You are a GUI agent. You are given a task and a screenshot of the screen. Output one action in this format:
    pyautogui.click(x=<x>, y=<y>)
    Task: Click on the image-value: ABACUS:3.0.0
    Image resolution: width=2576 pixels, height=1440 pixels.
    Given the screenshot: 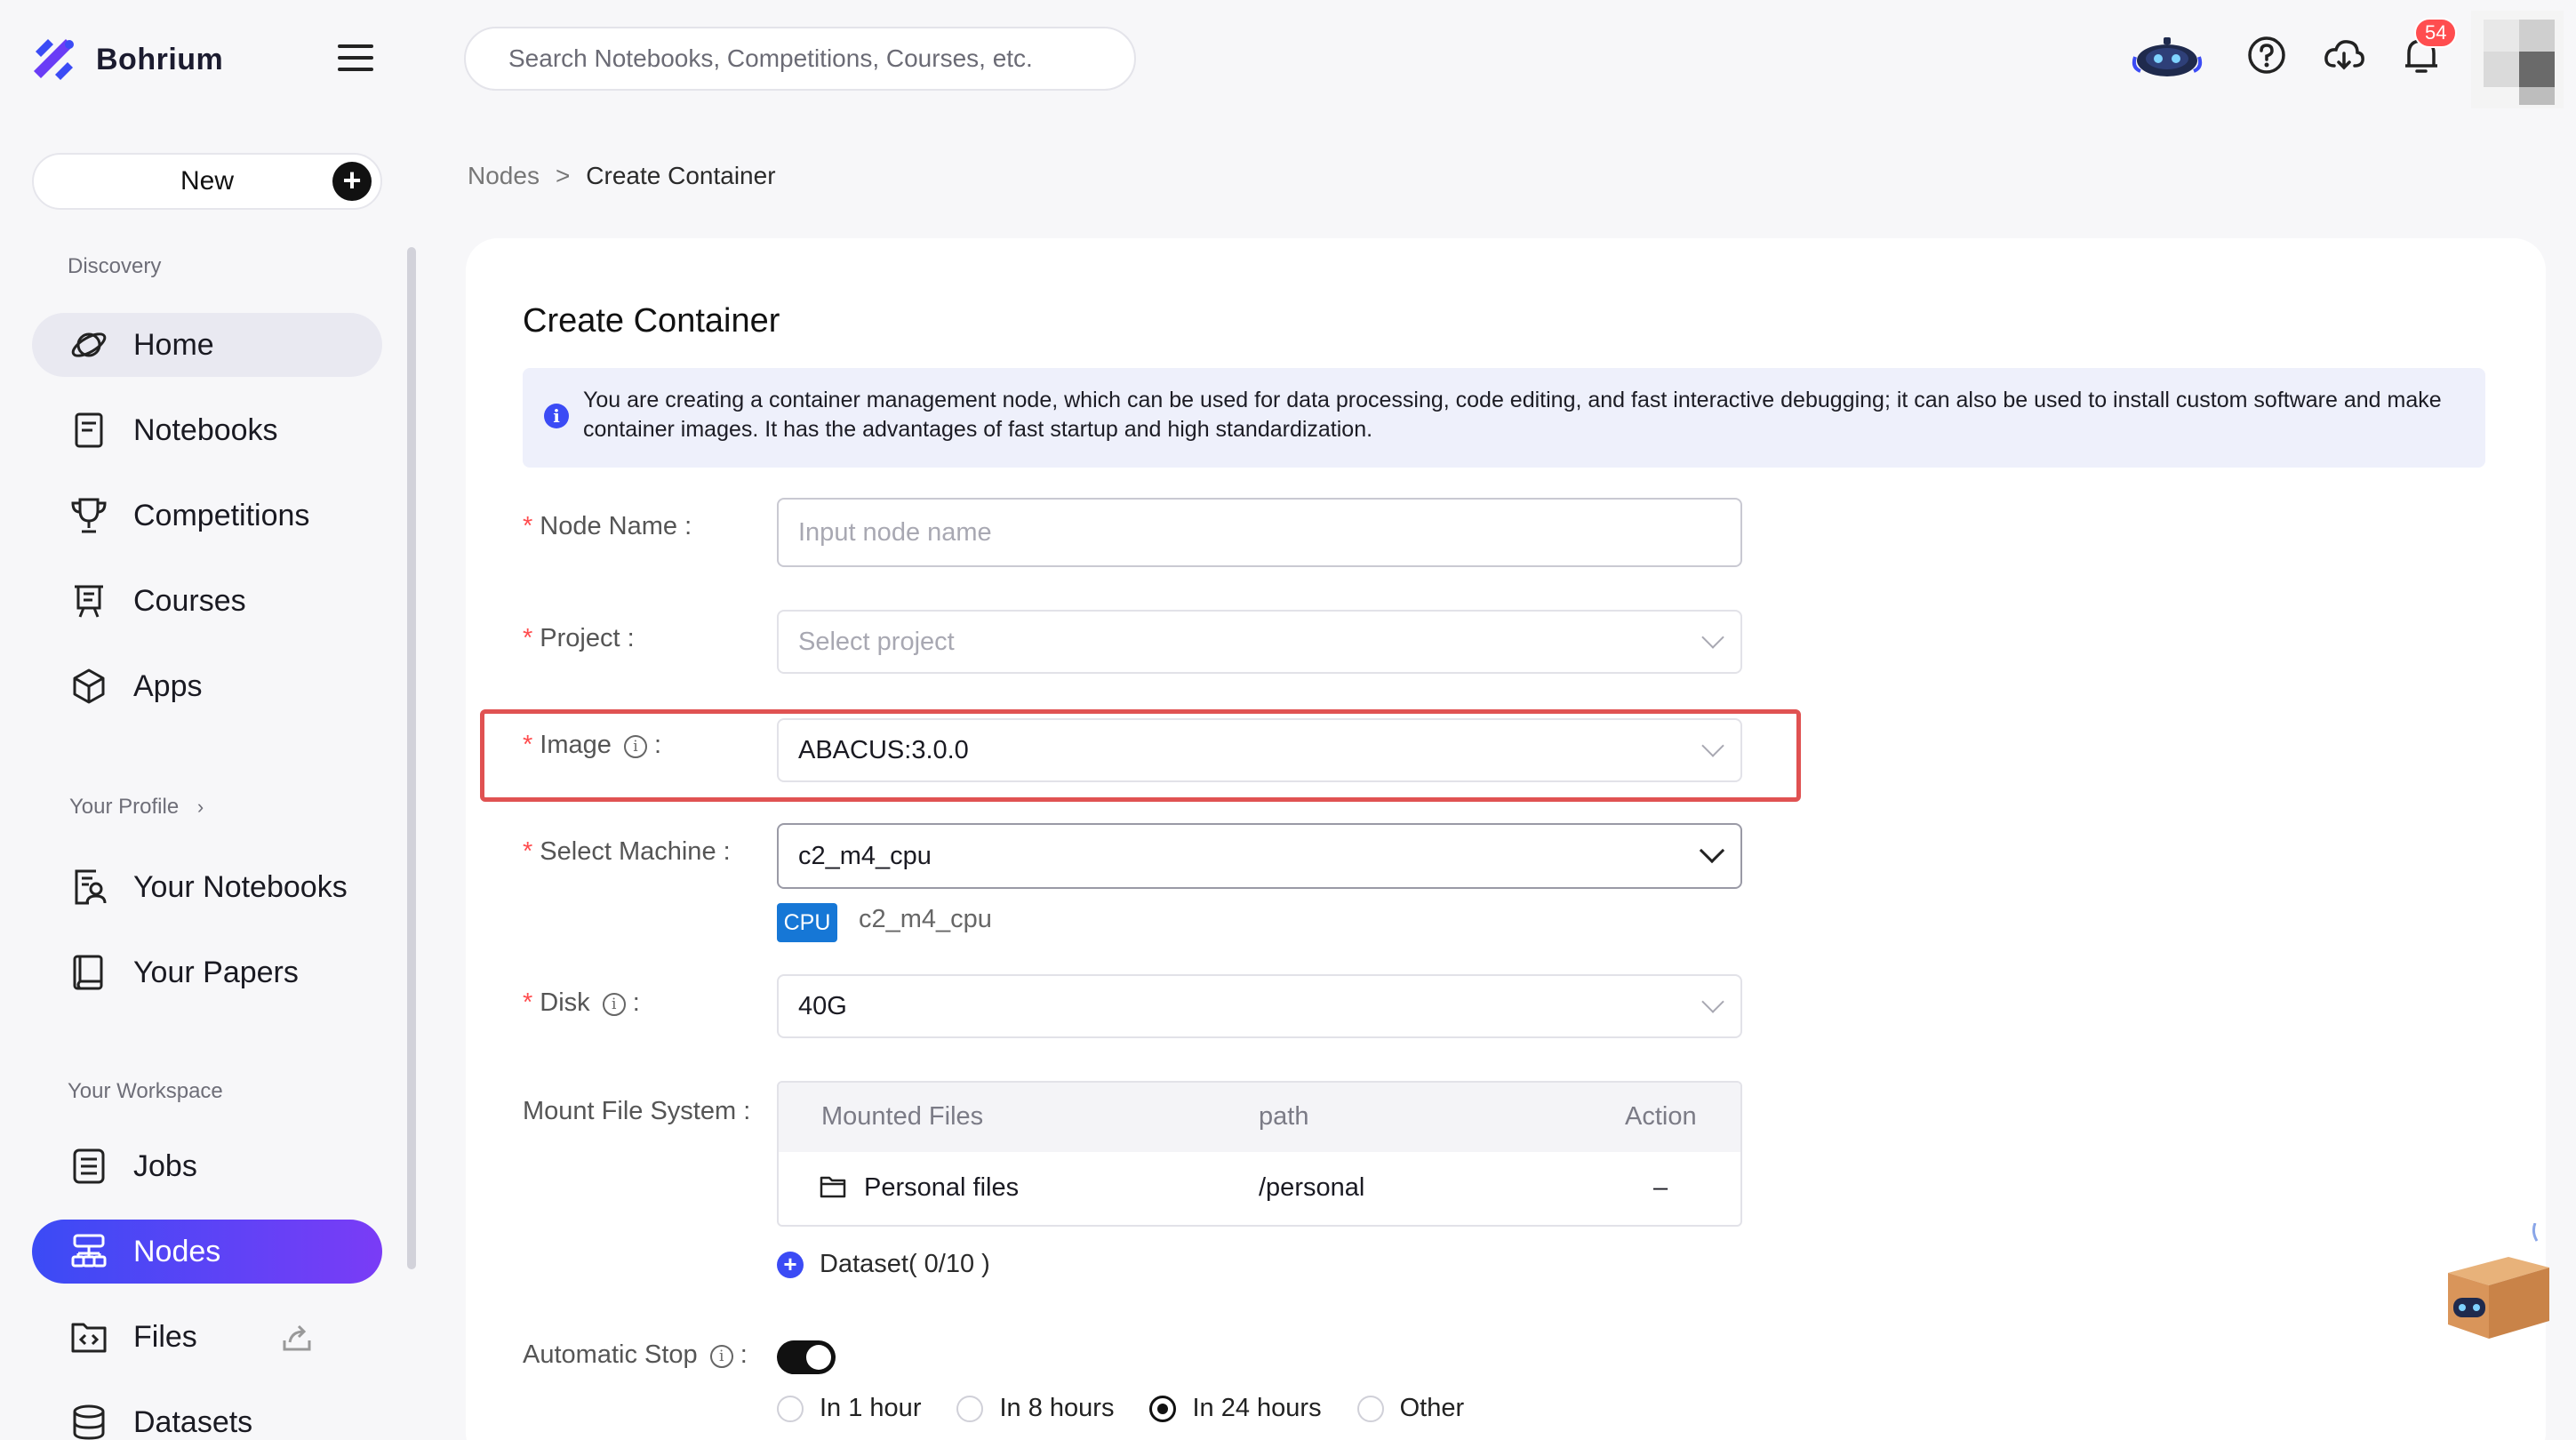 What is the action you would take?
    pyautogui.click(x=883, y=749)
    